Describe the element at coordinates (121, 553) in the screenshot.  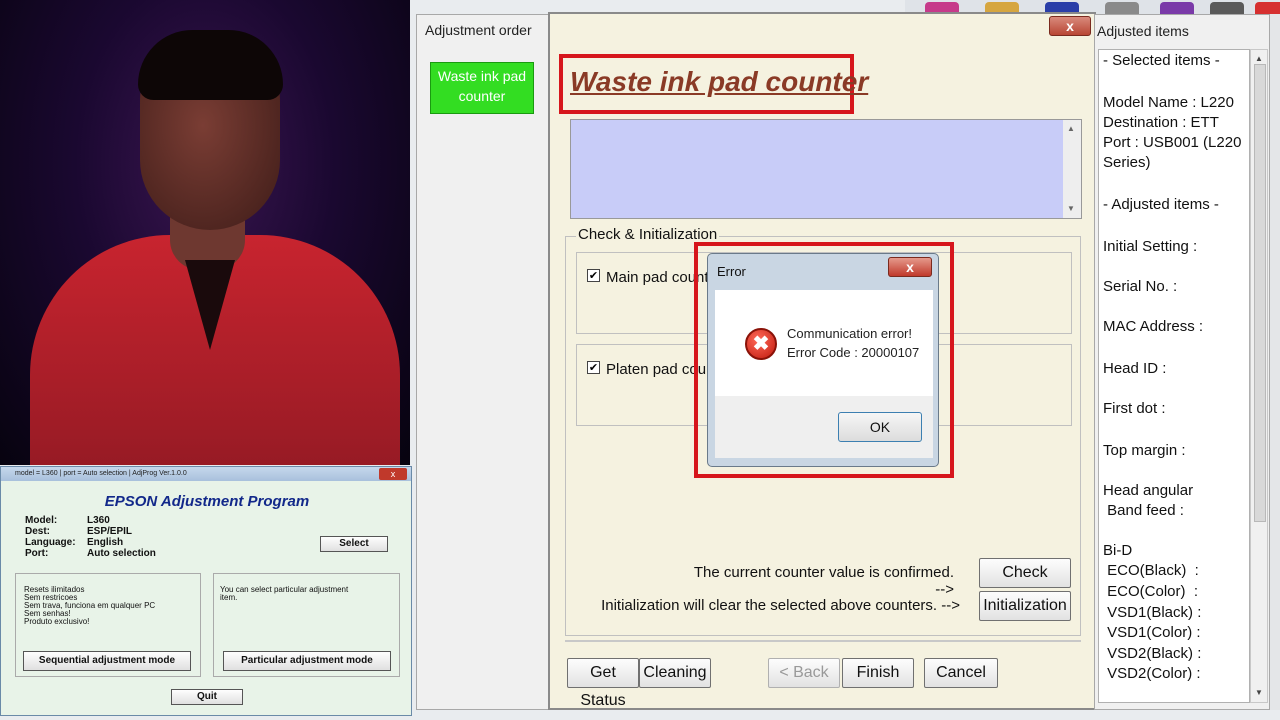
I see `field-value: Auto selection` at that location.